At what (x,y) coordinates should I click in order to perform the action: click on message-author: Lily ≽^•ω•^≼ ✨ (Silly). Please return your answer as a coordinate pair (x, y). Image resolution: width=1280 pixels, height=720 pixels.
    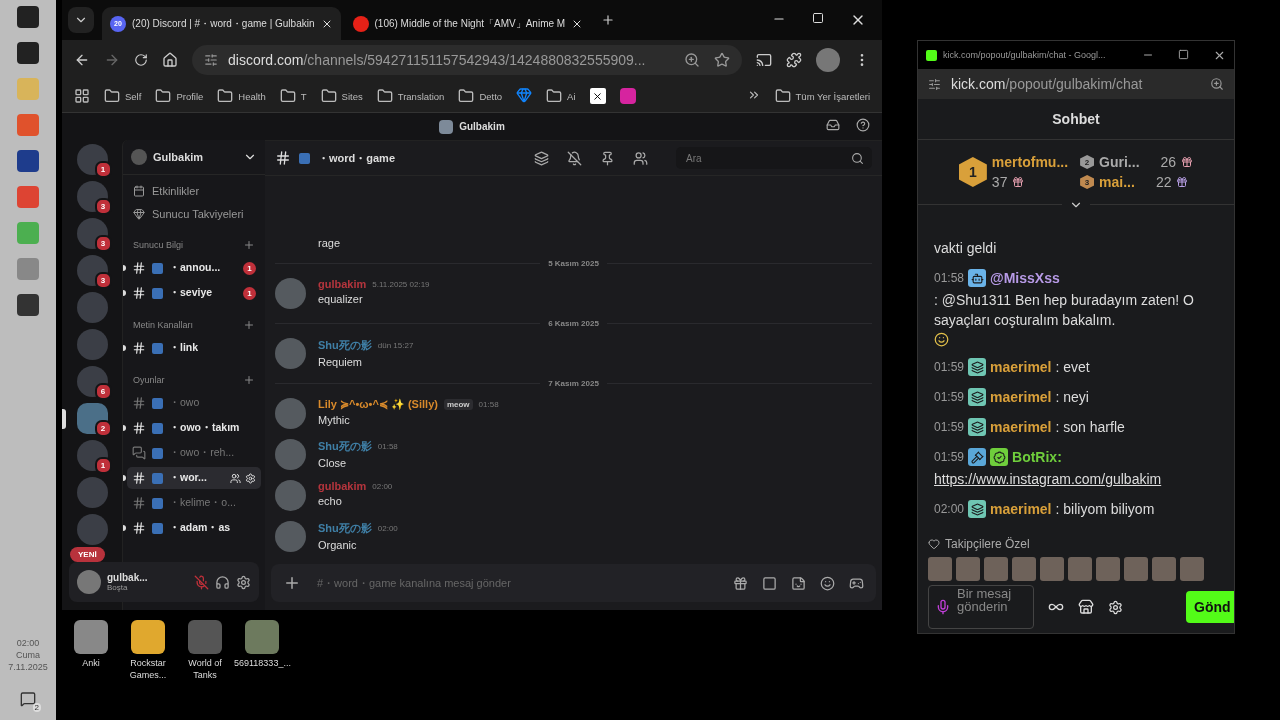
    Looking at the image, I should click on (378, 404).